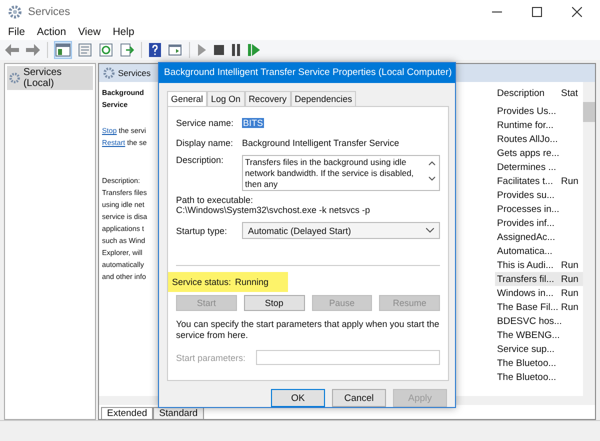  Describe the element at coordinates (539, 293) in the screenshot. I see `service-row: Windows in... Run` at that location.